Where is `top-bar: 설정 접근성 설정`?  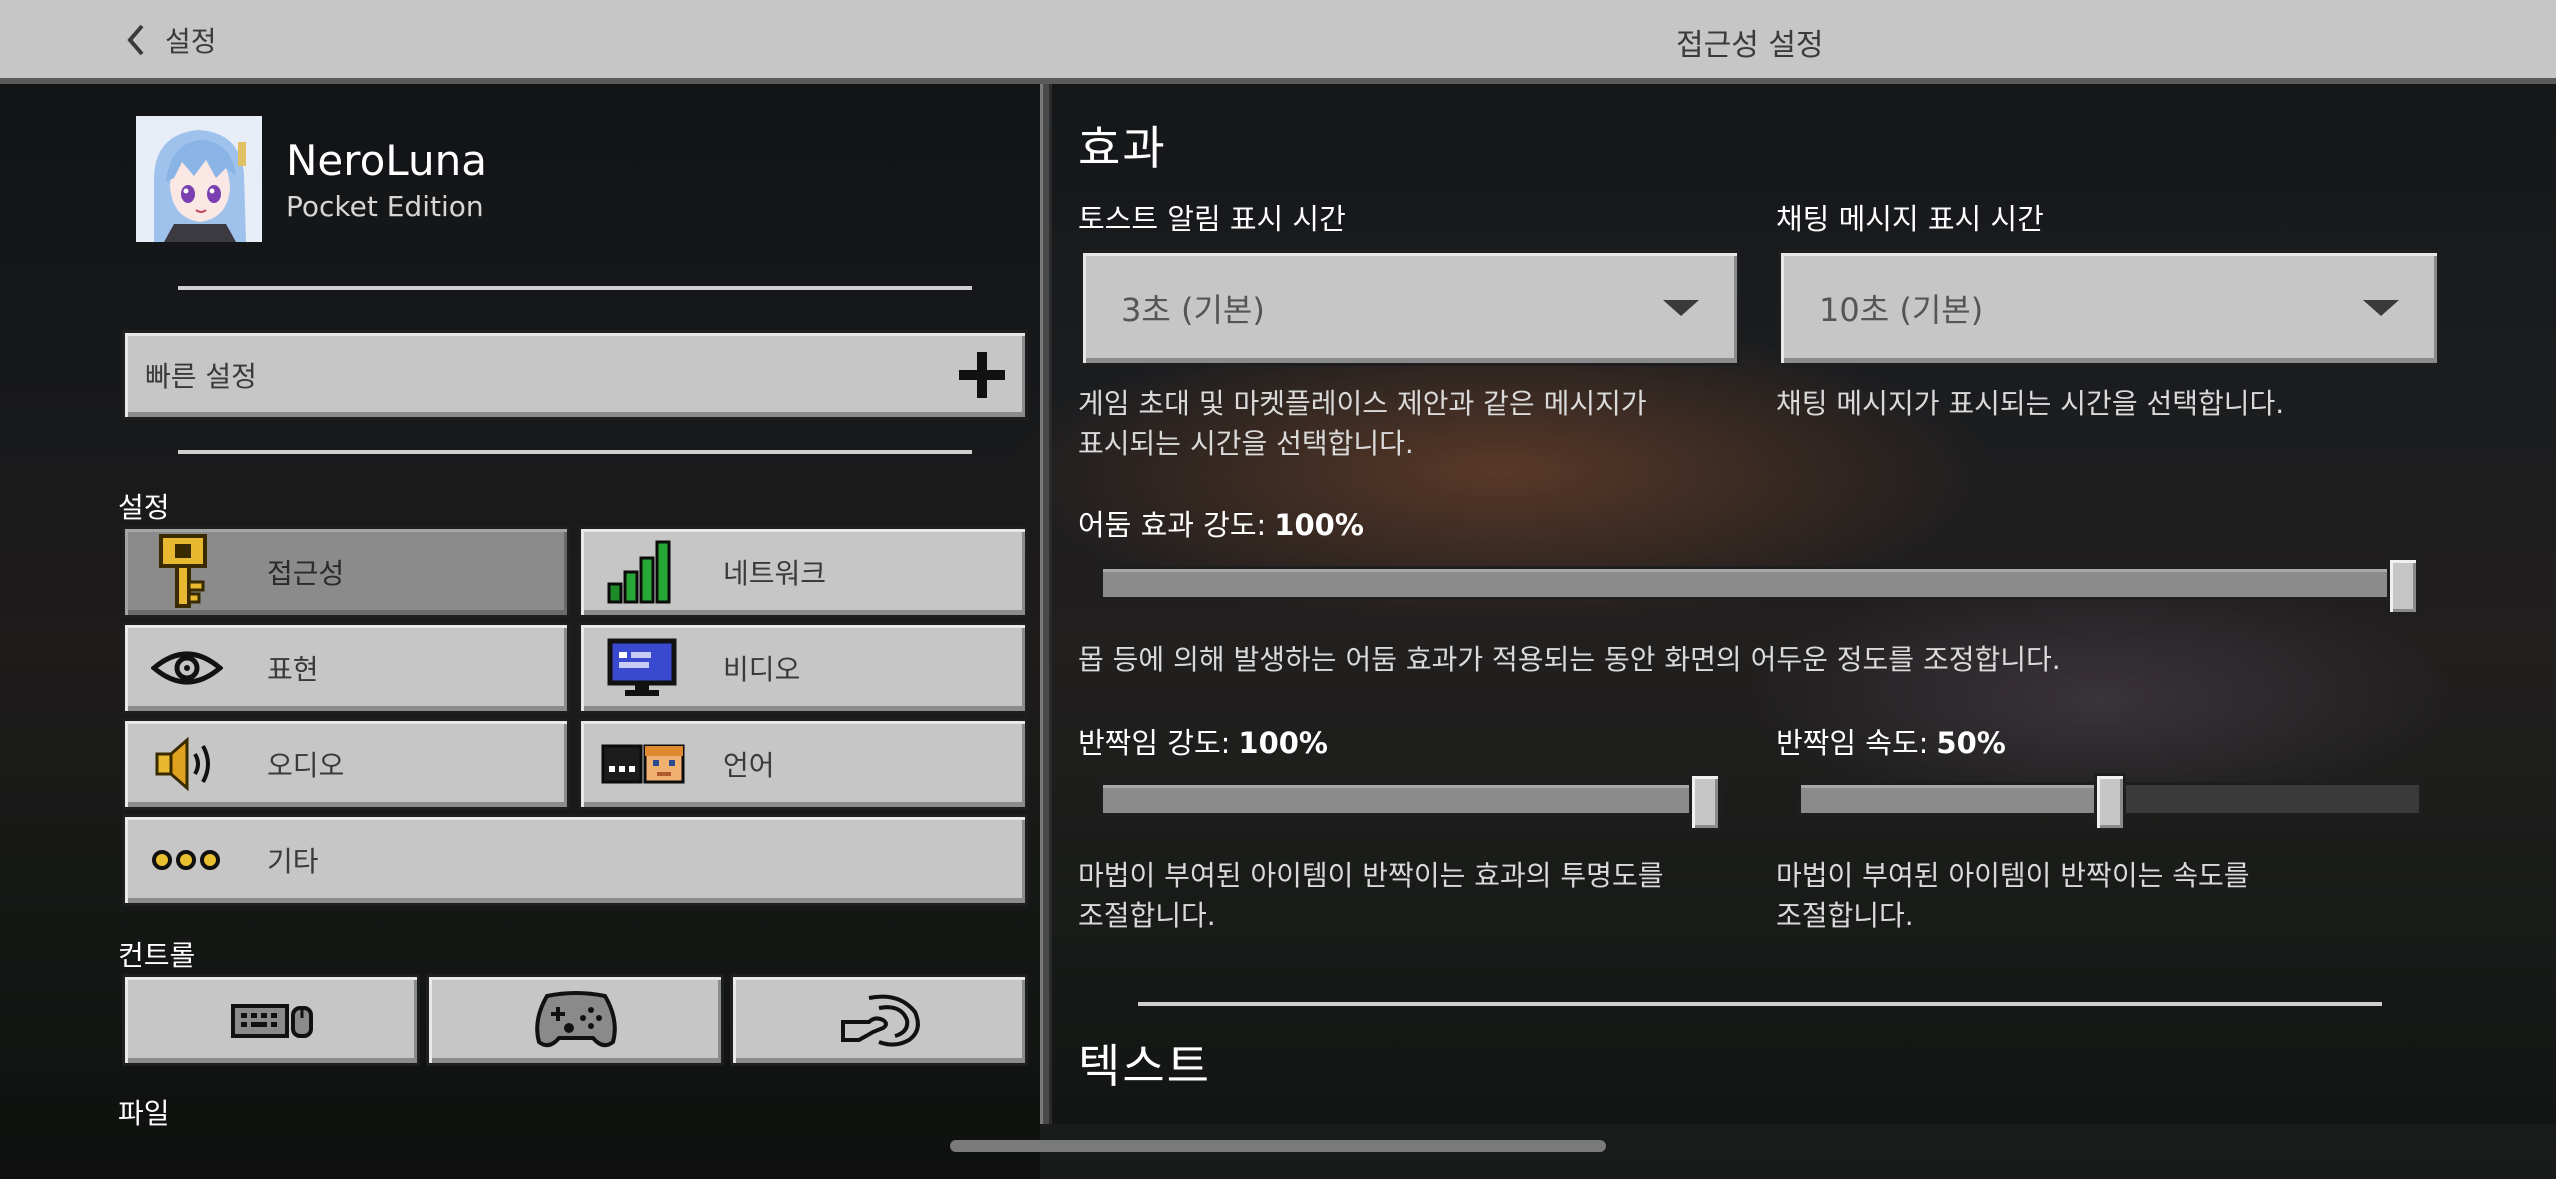
top-bar: 설정 접근성 설정 is located at coordinates (1278, 42).